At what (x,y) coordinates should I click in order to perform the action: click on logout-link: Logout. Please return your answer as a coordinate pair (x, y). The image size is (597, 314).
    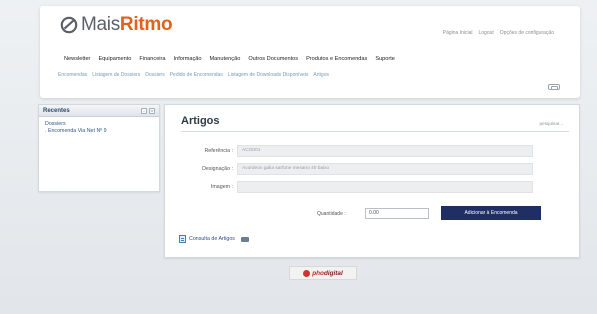
    Looking at the image, I should click on (486, 33).